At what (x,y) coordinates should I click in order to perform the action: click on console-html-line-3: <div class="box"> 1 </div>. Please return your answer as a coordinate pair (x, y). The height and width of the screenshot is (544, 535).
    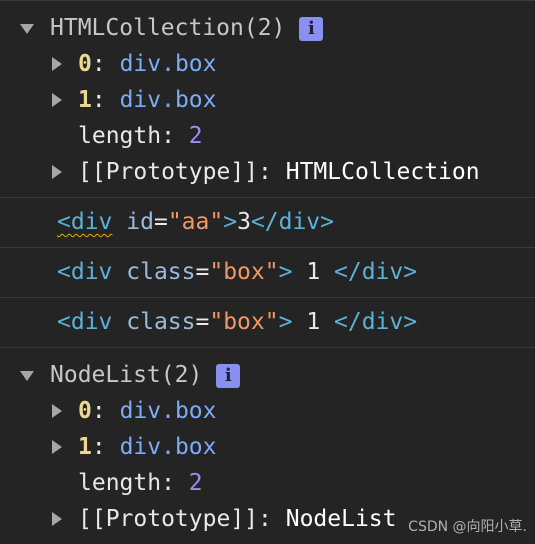
    Looking at the image, I should click on (267, 323).